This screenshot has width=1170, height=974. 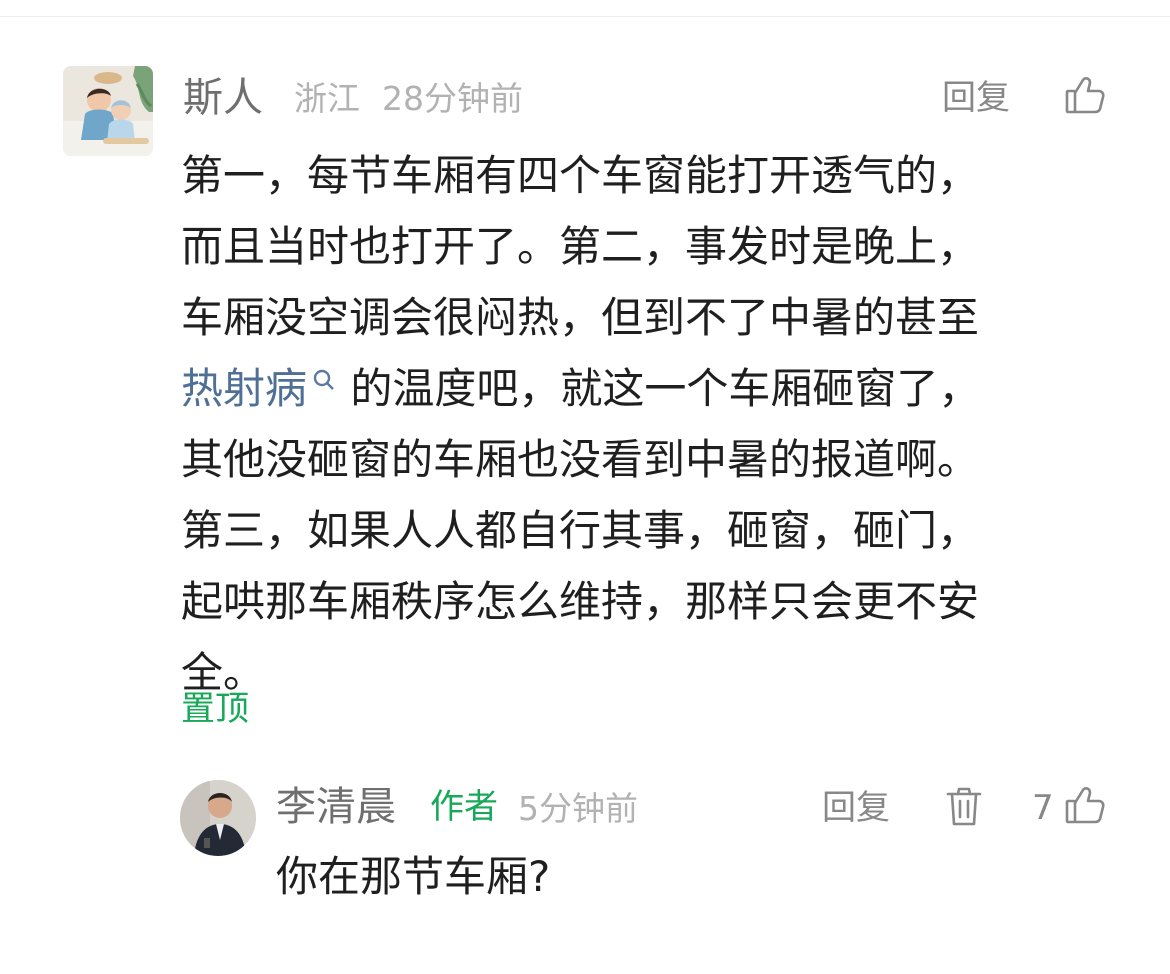 What do you see at coordinates (964, 807) in the screenshot?
I see `trash-icon` at bounding box center [964, 807].